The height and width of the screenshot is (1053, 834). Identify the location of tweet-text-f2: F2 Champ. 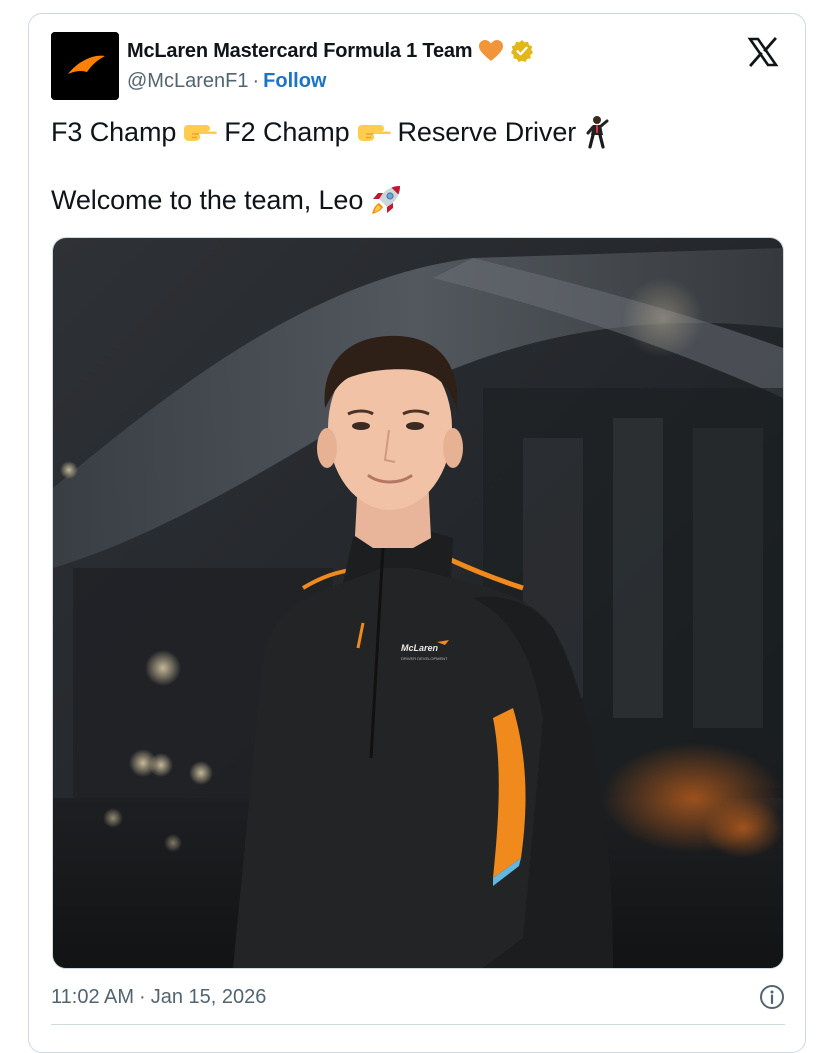
(287, 132).